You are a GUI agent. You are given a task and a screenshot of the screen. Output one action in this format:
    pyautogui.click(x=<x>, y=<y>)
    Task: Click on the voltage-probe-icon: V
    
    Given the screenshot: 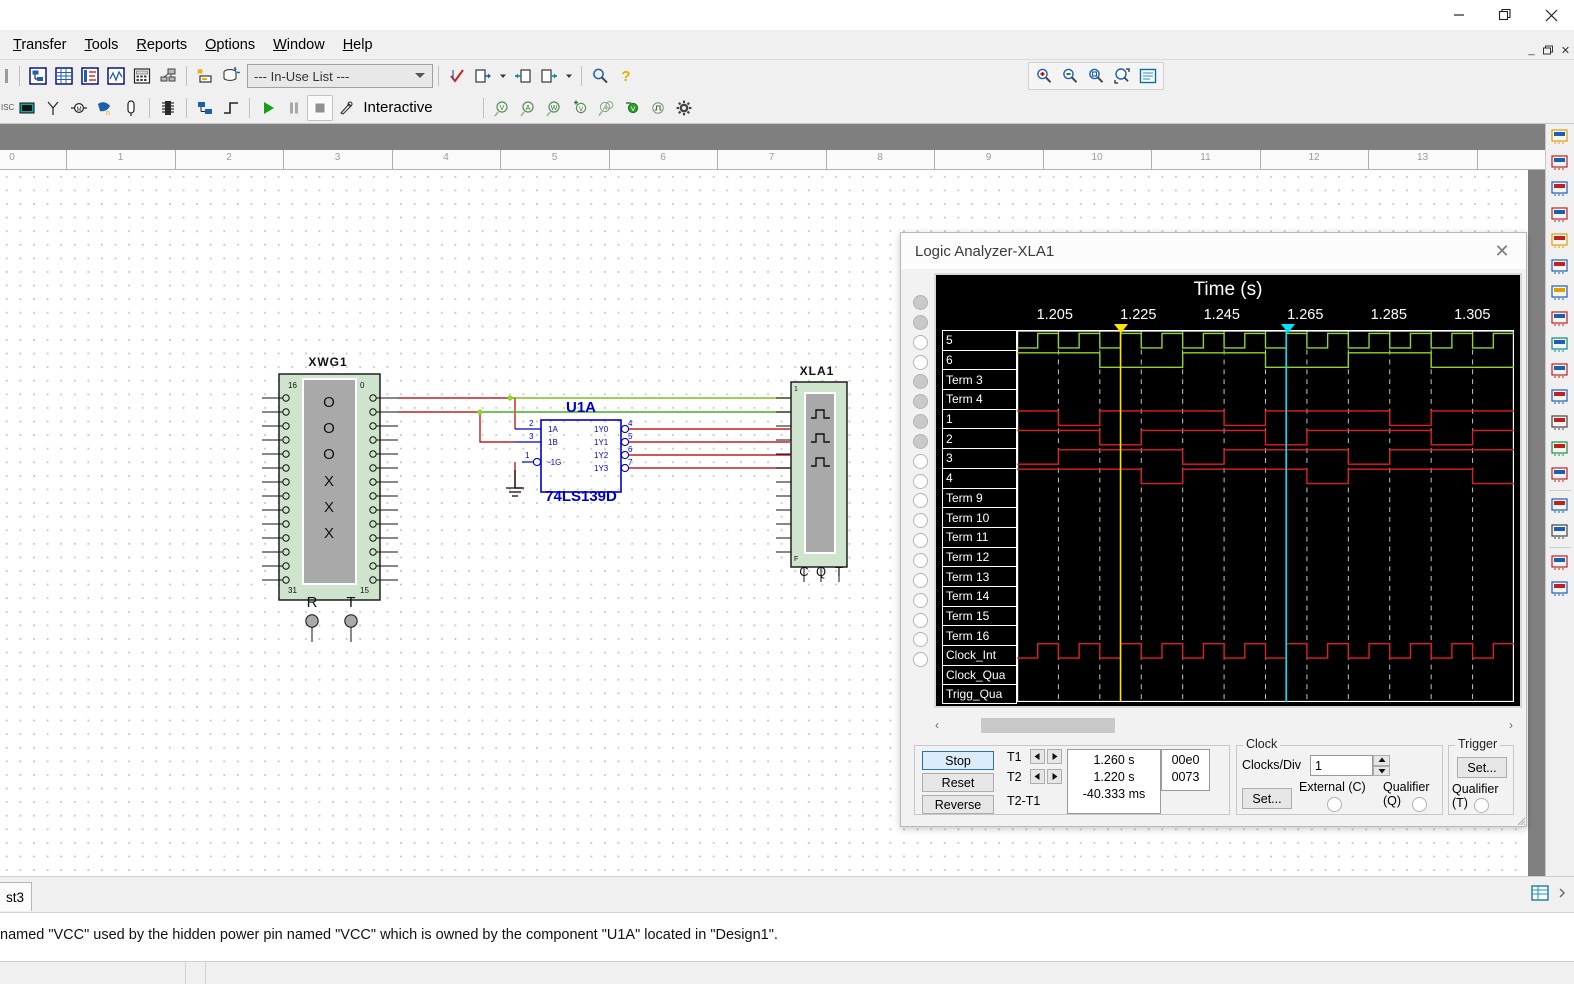 What is the action you would take?
    pyautogui.click(x=502, y=108)
    